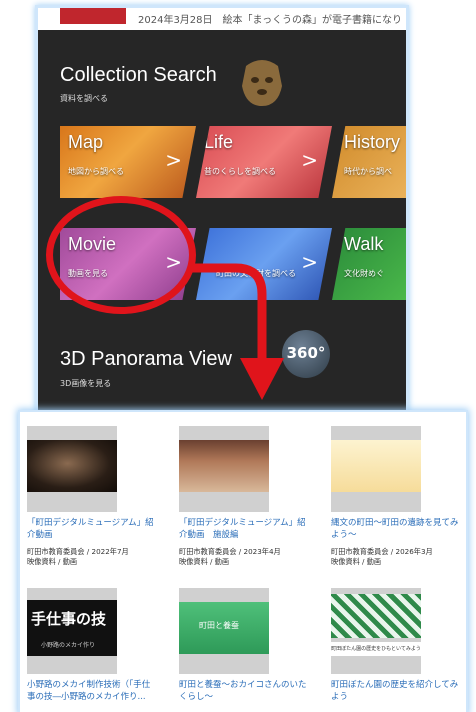  What do you see at coordinates (382, 551) in the screenshot?
I see `result-publisher: 町田市教育委員会 / 2026年3月` at bounding box center [382, 551].